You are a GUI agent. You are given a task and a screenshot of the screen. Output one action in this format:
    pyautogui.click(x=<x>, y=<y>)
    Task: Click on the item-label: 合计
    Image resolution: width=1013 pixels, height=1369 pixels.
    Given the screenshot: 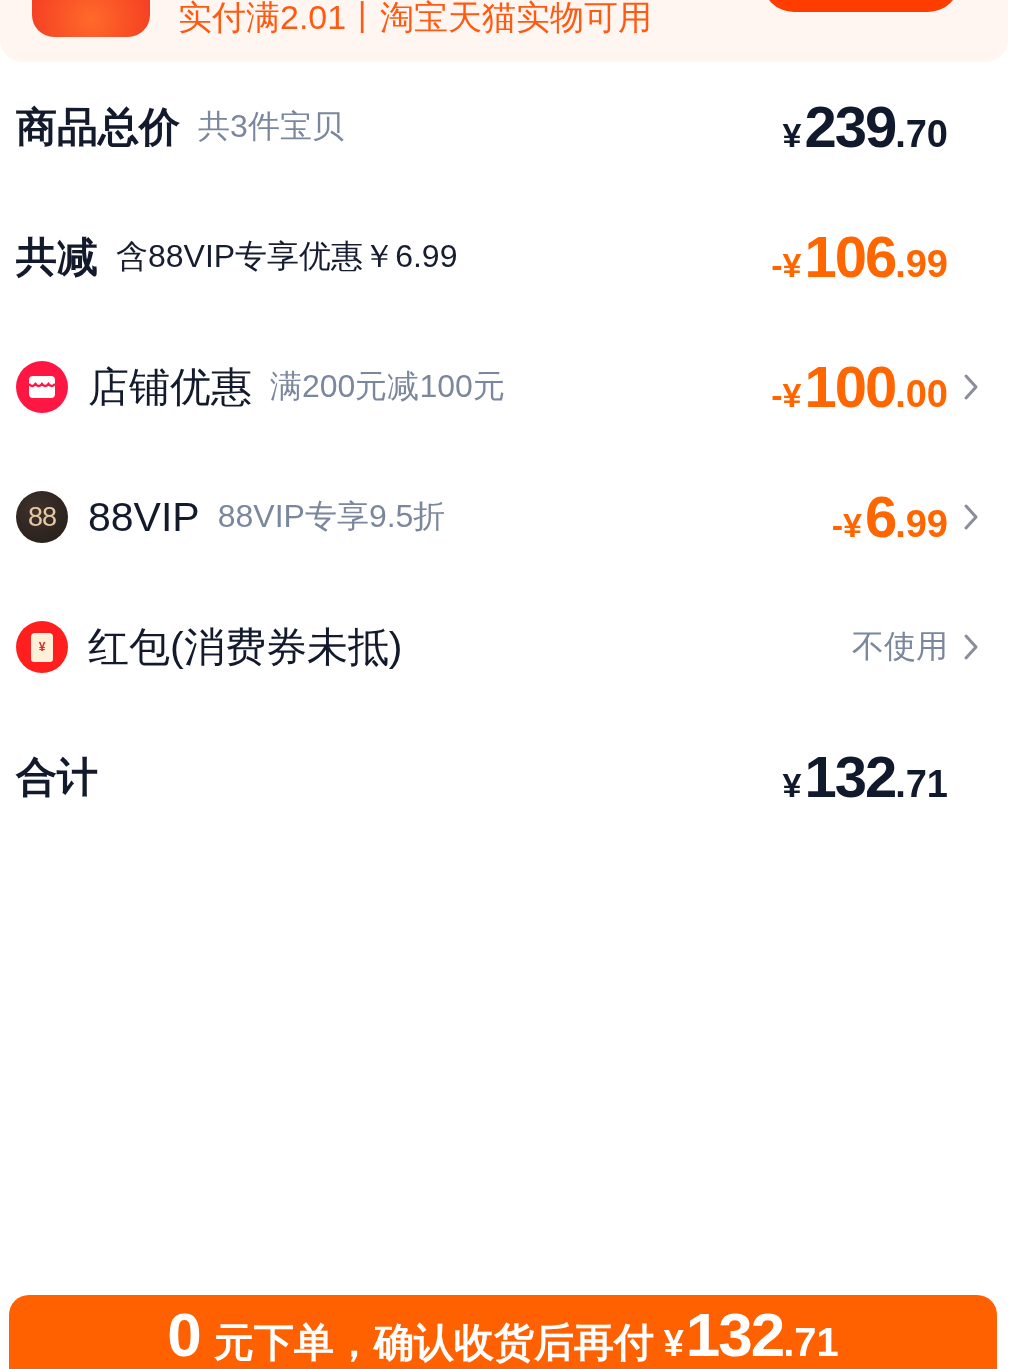 What is the action you would take?
    pyautogui.click(x=57, y=777)
    